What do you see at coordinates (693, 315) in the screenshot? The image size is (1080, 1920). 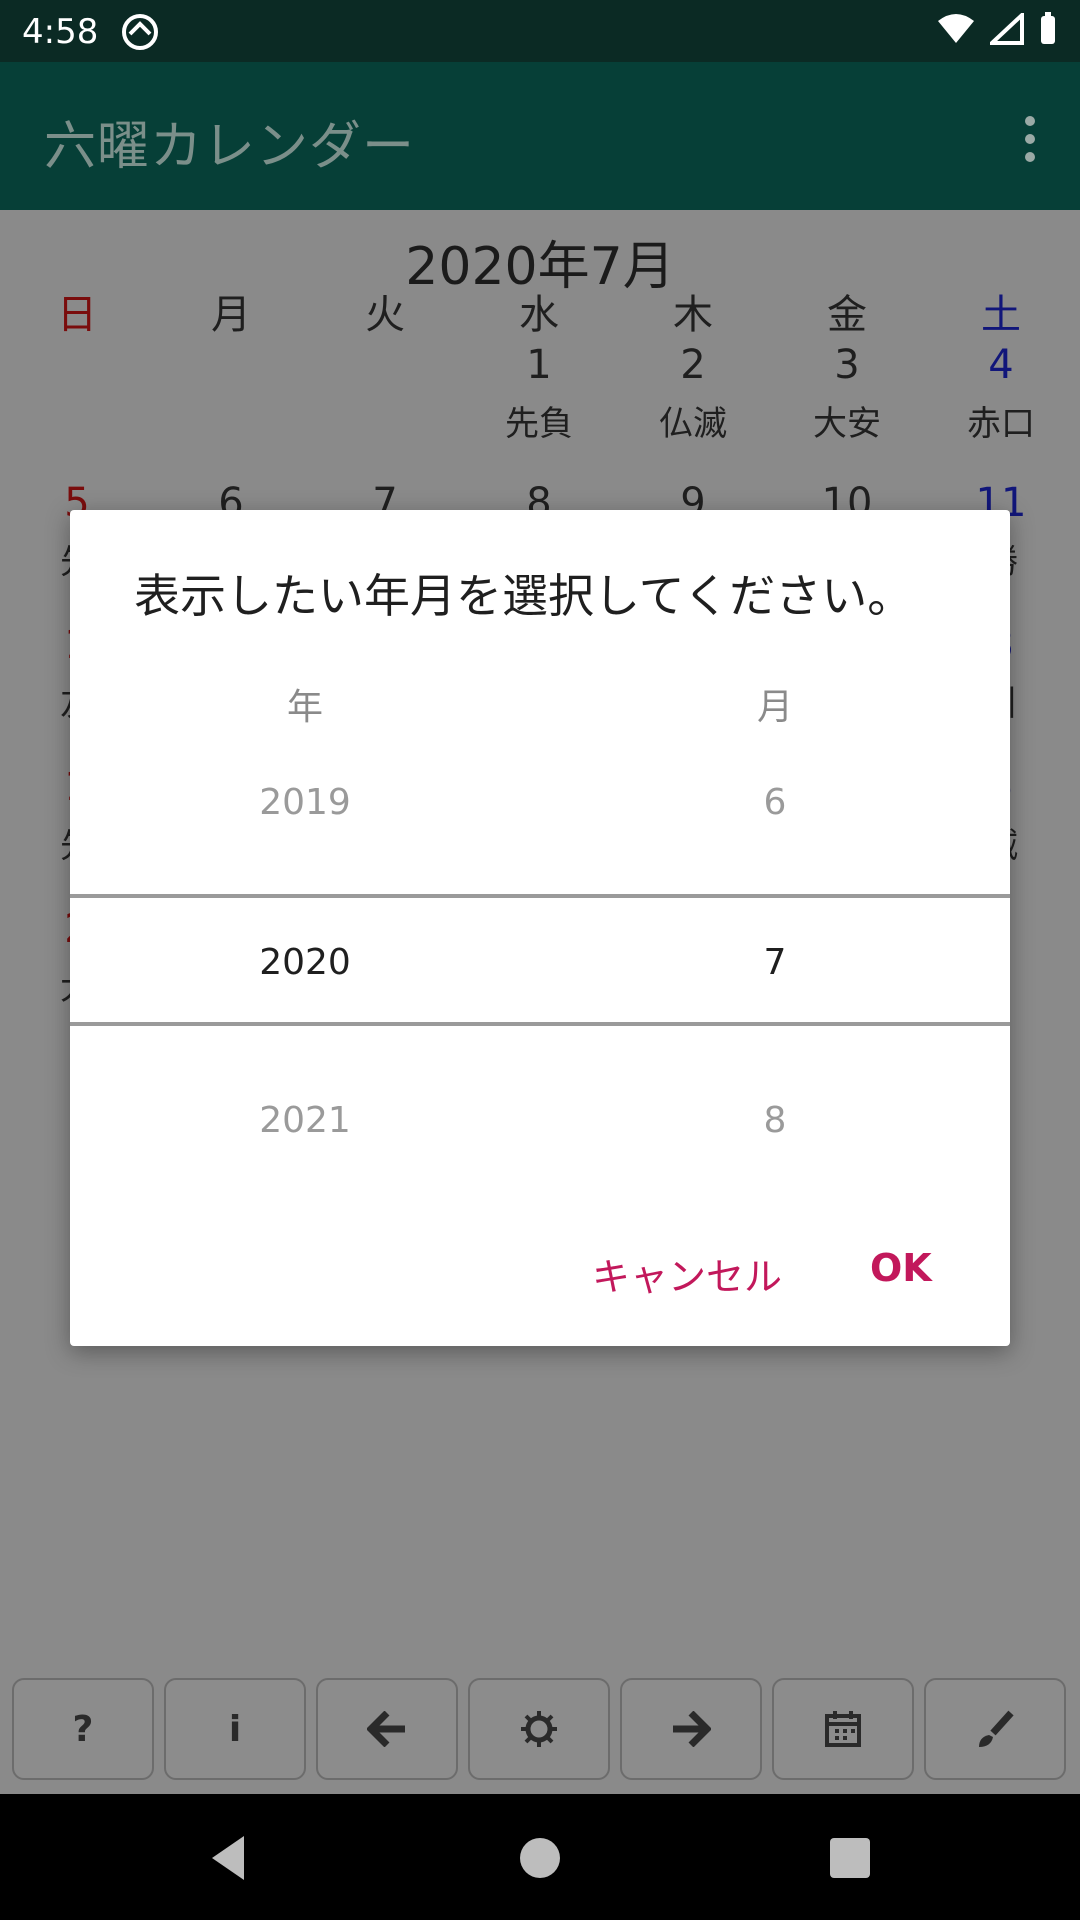 I see `weekday-thu: 木` at bounding box center [693, 315].